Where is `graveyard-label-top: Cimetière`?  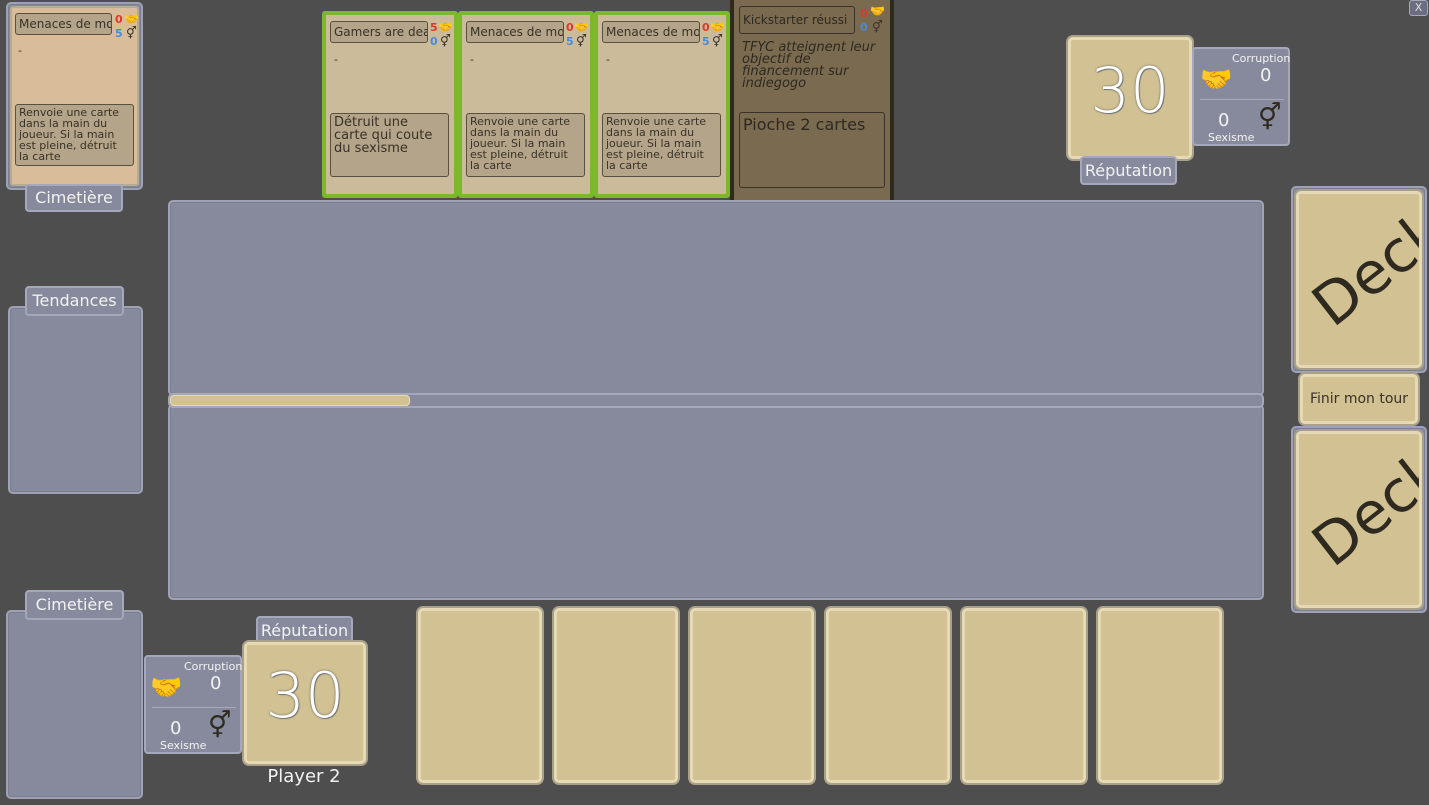
graveyard-label-top: Cimetière is located at coordinates (74, 198).